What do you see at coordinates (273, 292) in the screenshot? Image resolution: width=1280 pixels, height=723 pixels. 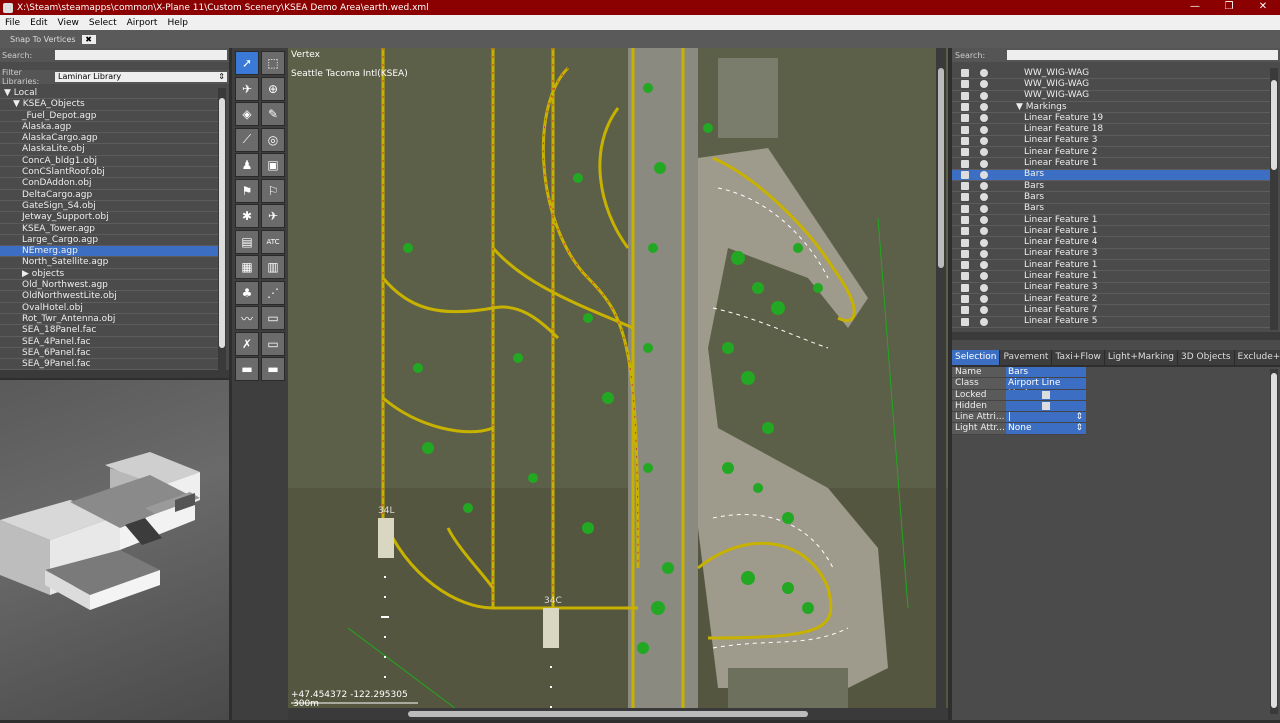 I see `string-tool-icon: ⋰` at bounding box center [273, 292].